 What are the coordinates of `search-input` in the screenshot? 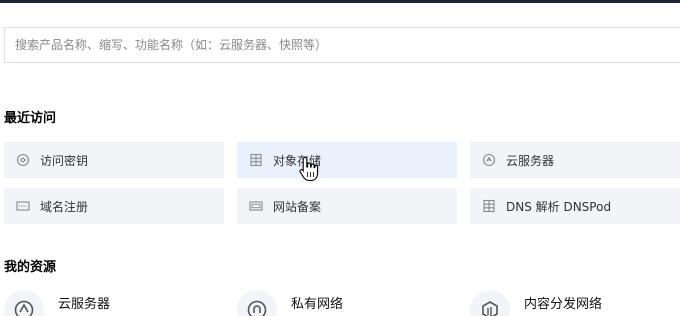 It's located at (342, 45).